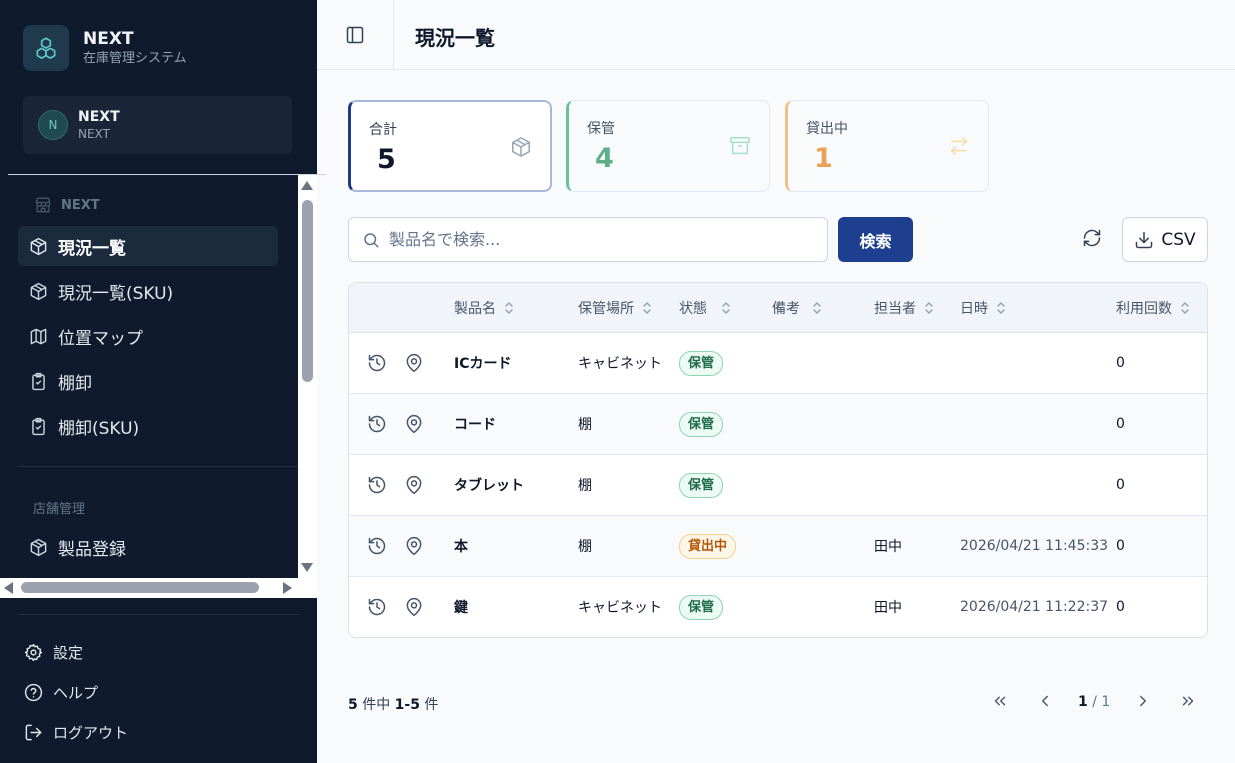  I want to click on org-sub: NEXT, so click(94, 134).